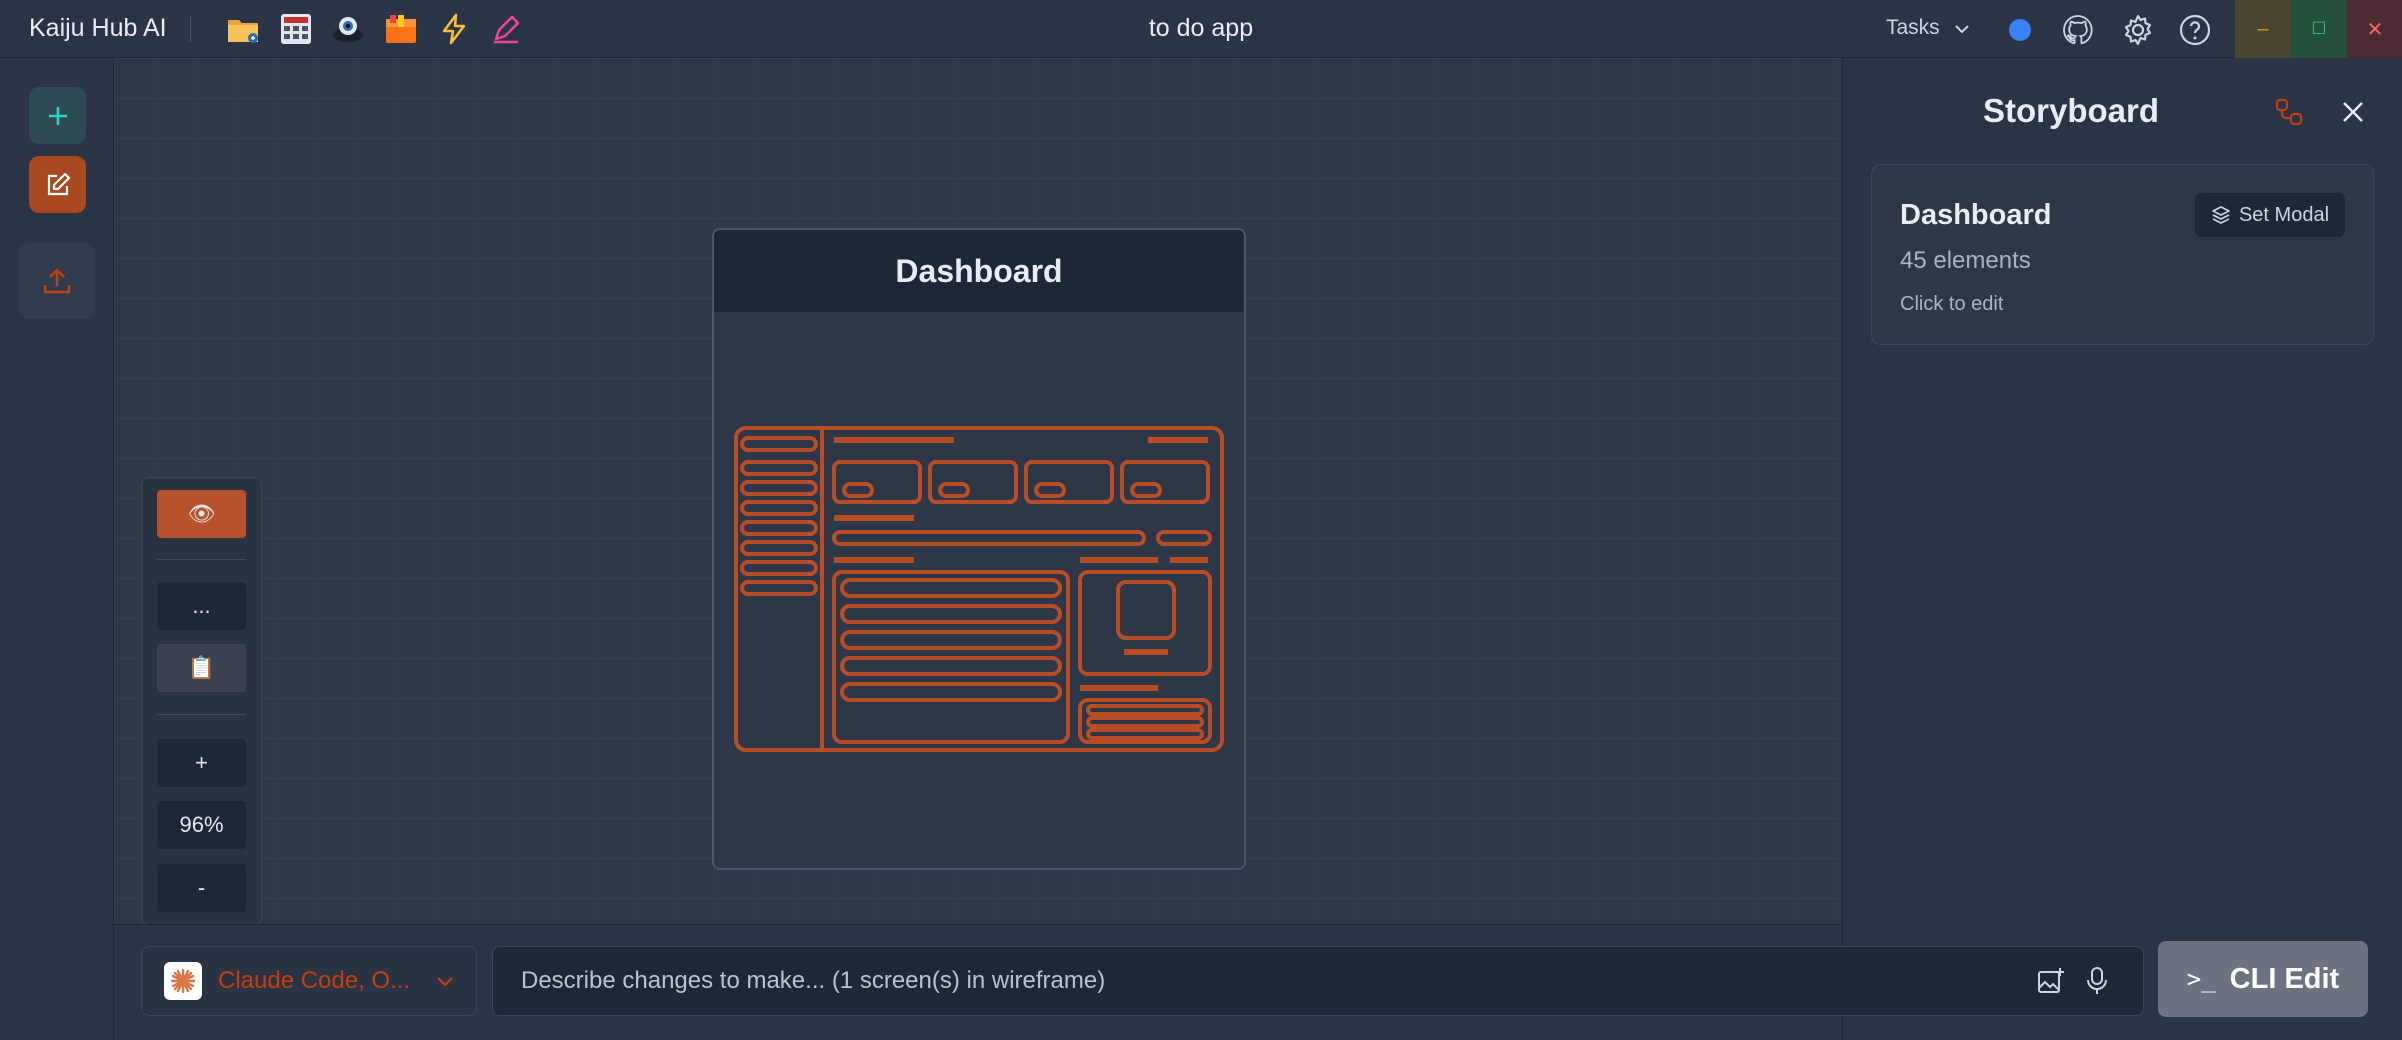  What do you see at coordinates (57, 549) in the screenshot?
I see `left-rail` at bounding box center [57, 549].